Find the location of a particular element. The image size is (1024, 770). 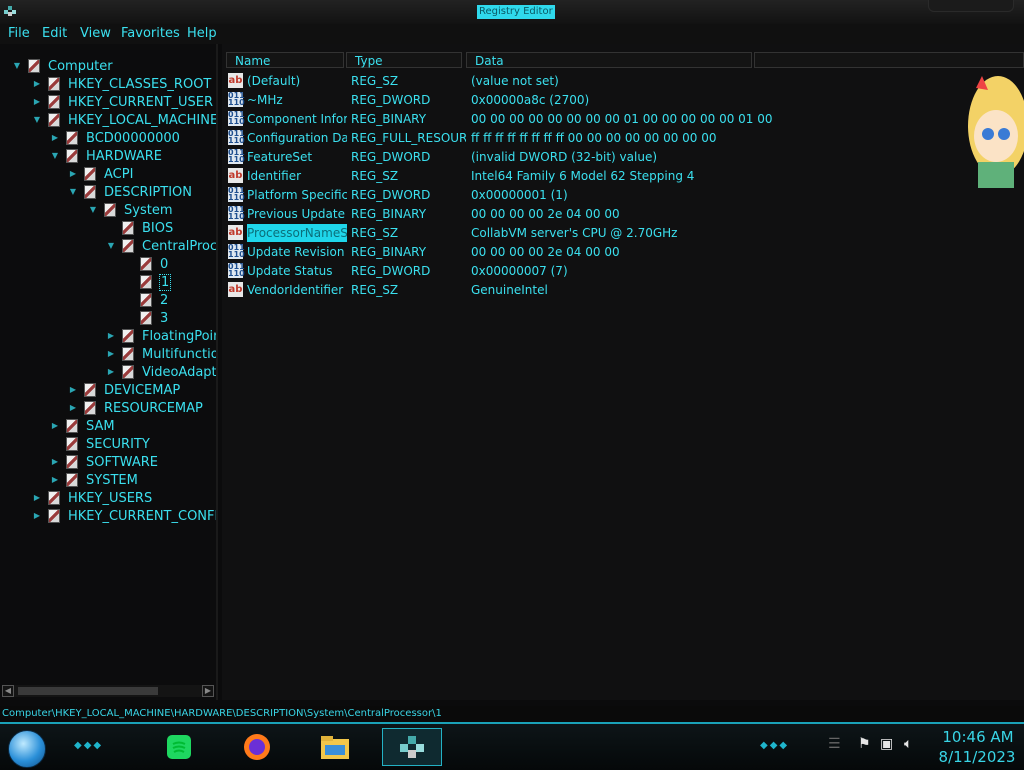

menu-file: File is located at coordinates (19, 34).